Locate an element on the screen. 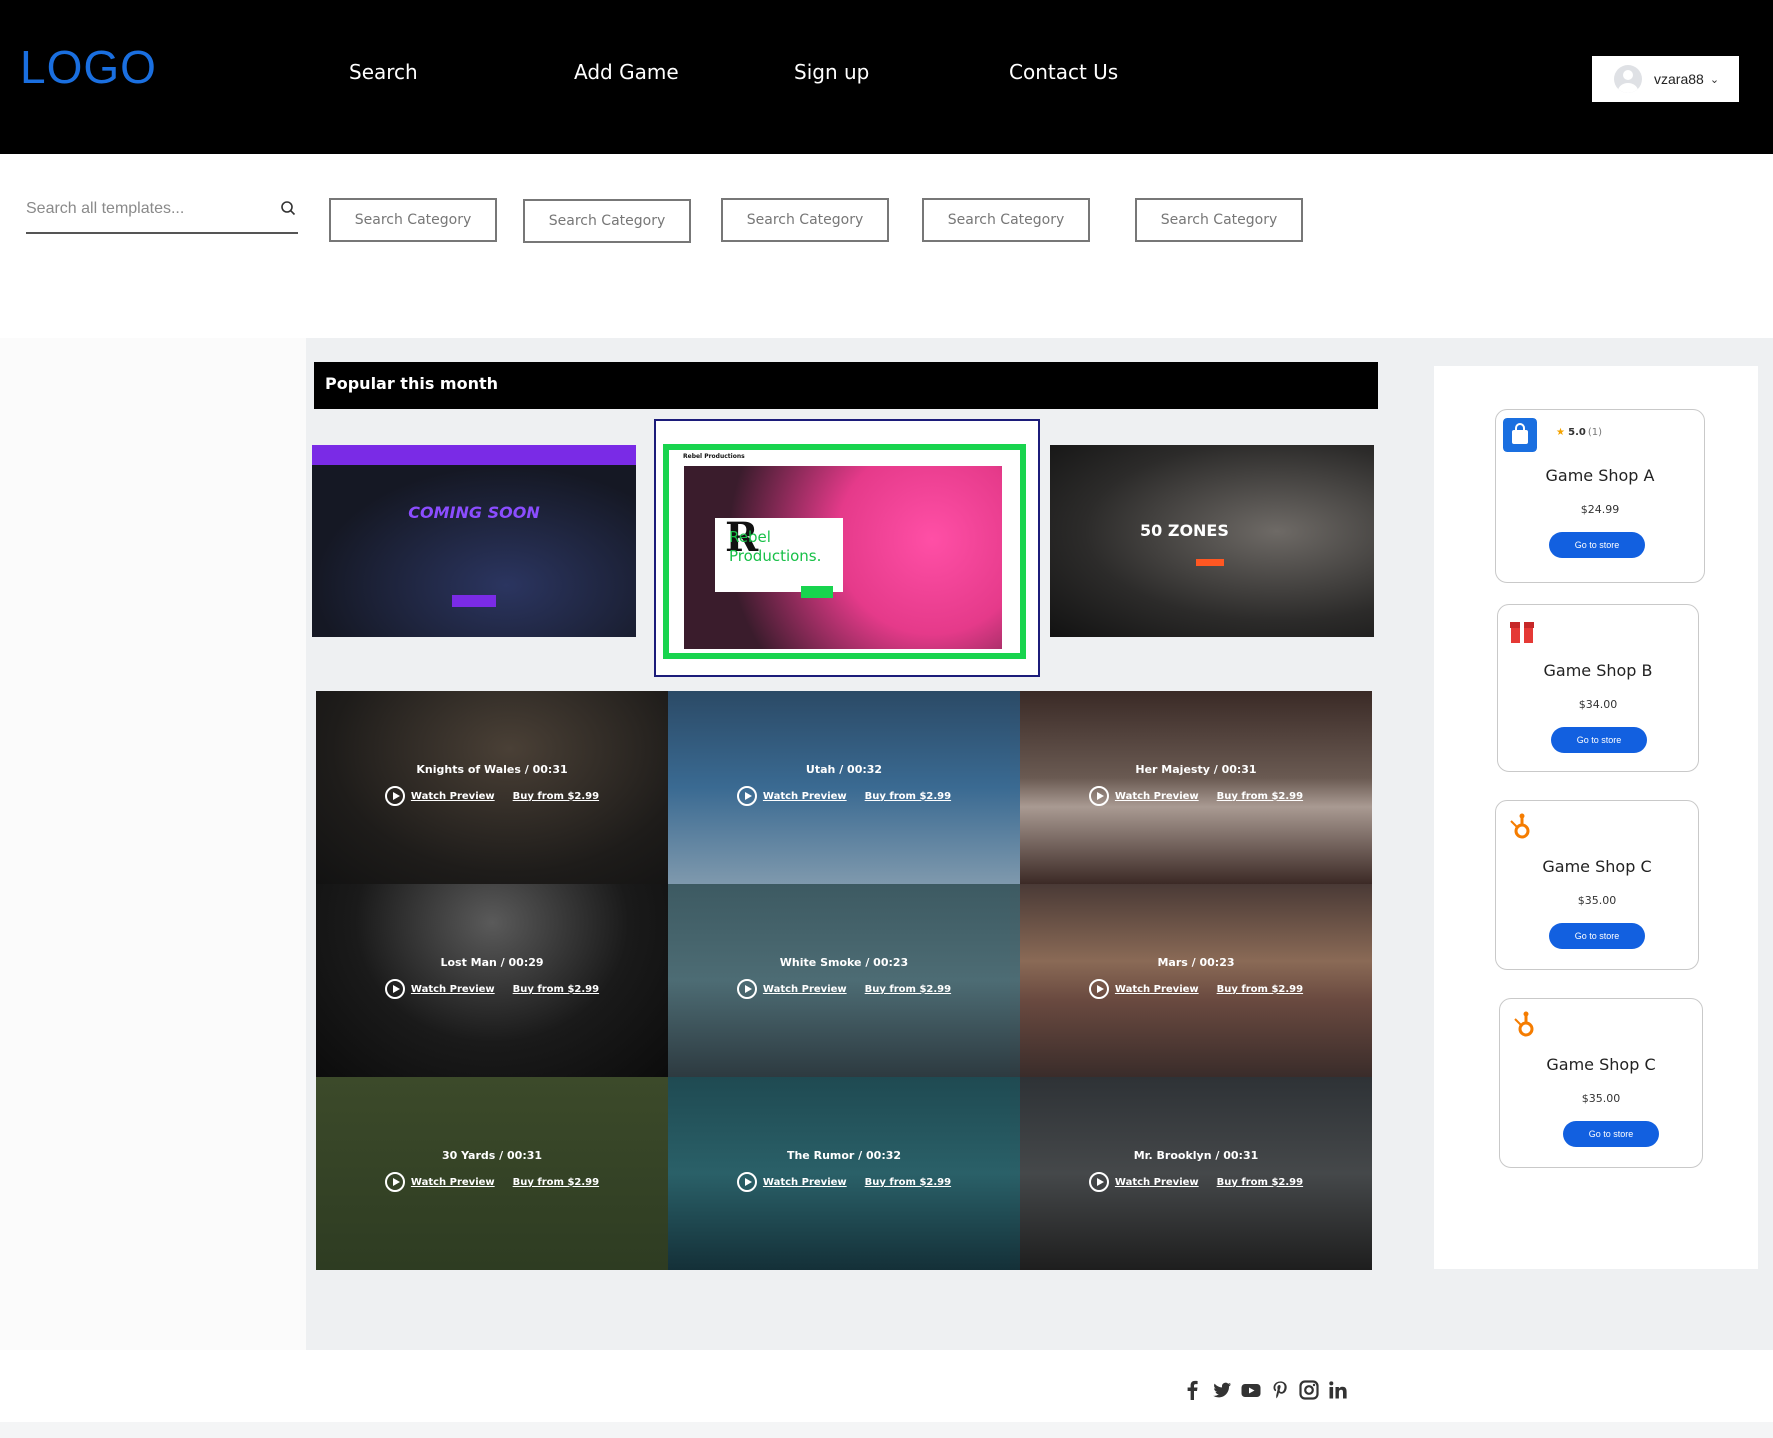  carousel-slide-right: 50 ZONES is located at coordinates (1212, 541).